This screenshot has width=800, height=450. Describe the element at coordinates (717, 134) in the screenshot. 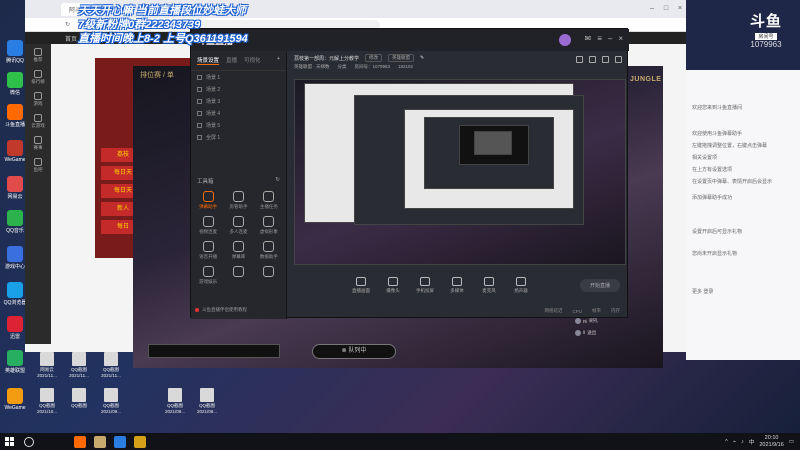

I see `danmaku-line: 欢迎使用斗鱼弹幕助手` at that location.